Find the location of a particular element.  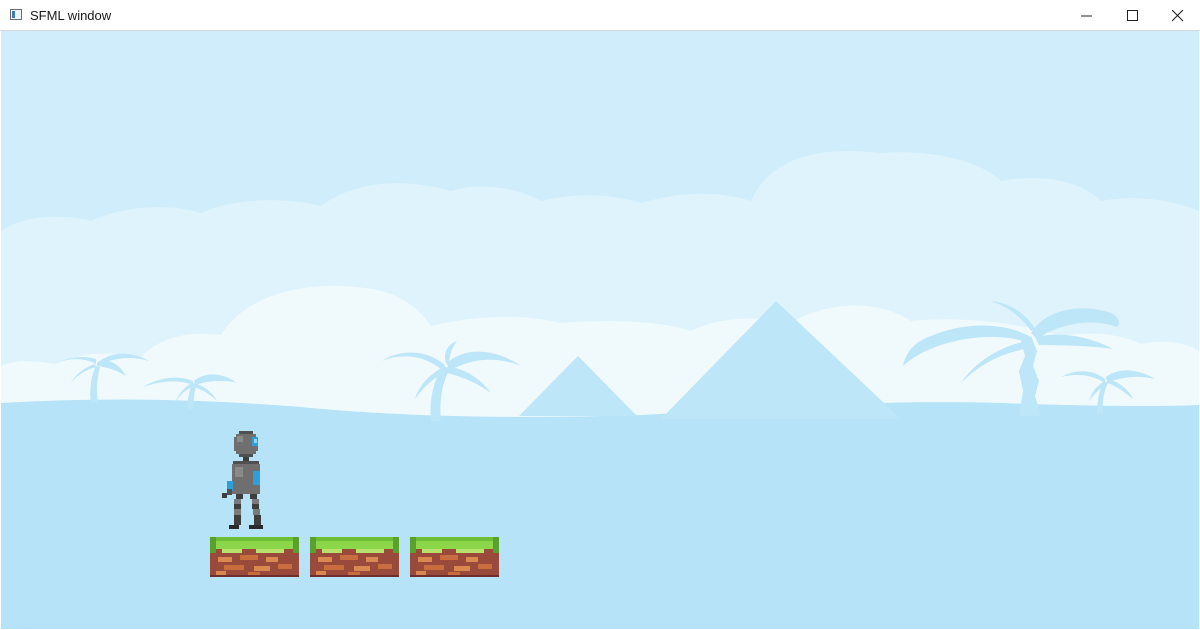

close-button is located at coordinates (1177, 15).